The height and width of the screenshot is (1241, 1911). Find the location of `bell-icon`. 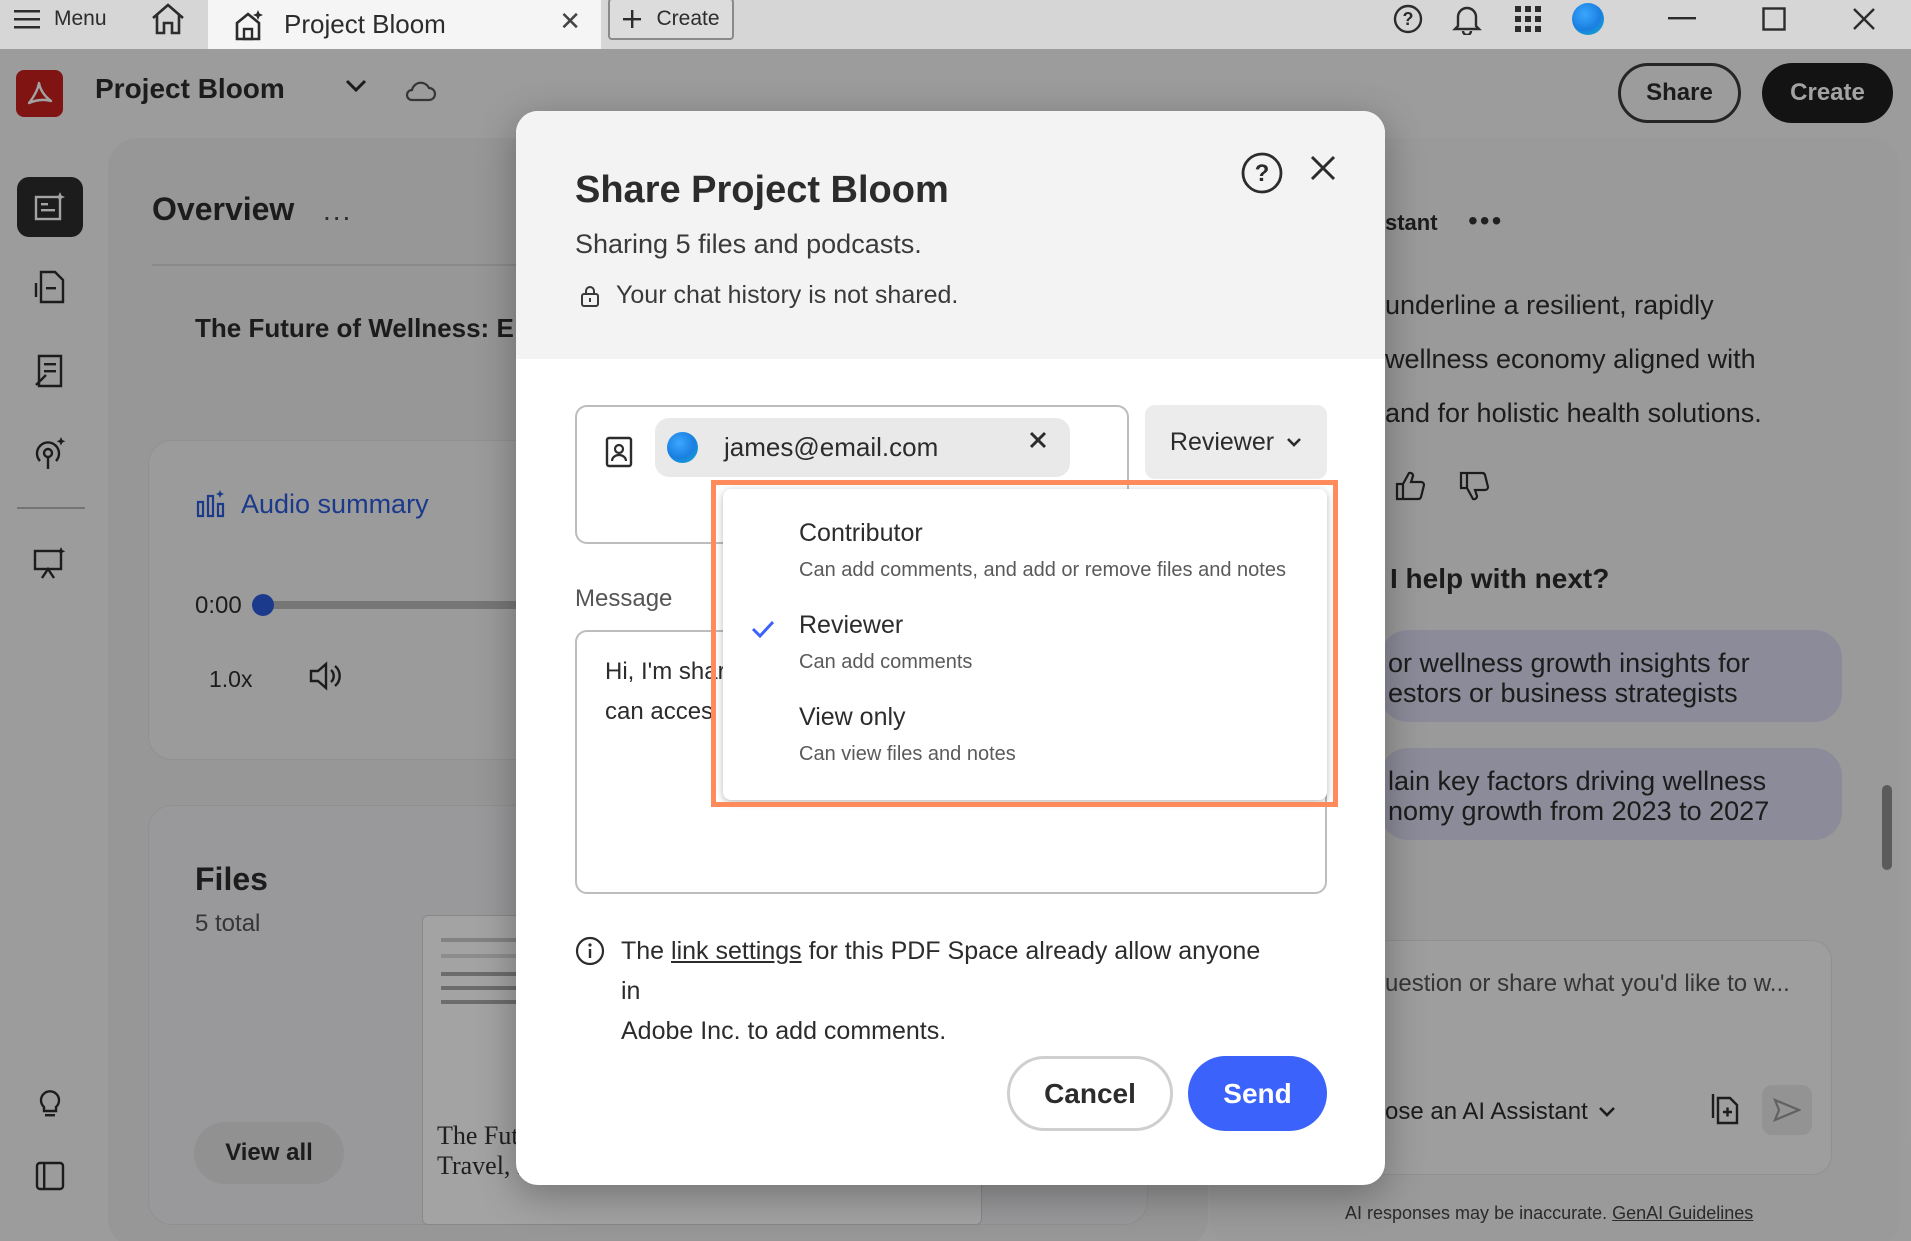

bell-icon is located at coordinates (1467, 20).